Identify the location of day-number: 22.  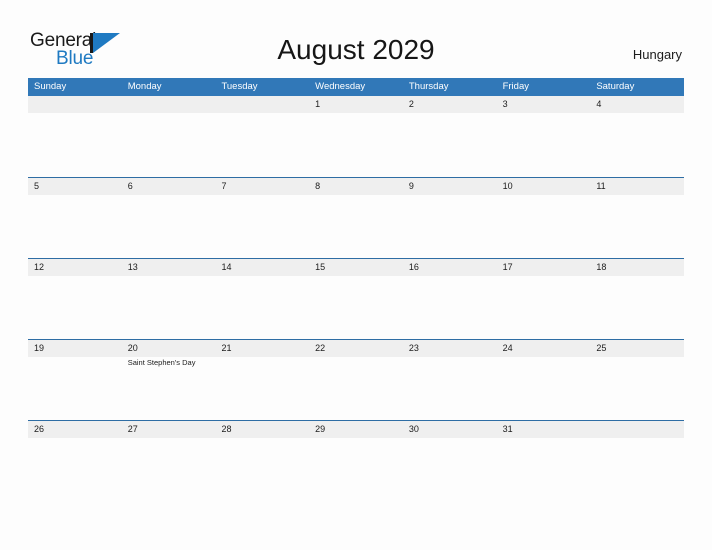
(320, 348).